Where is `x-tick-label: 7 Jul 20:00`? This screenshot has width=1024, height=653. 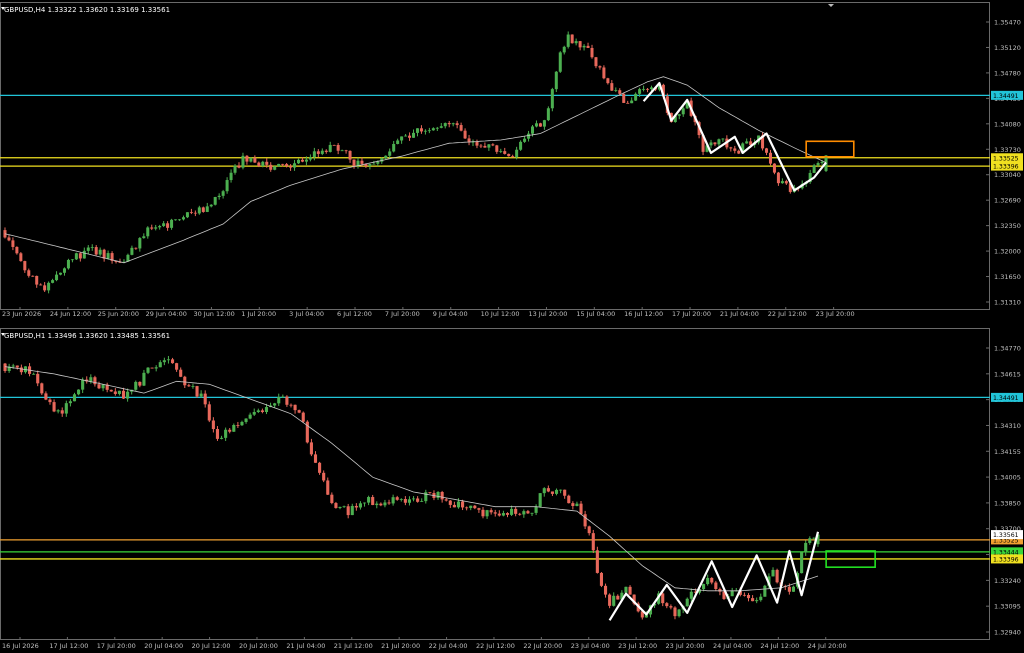
x-tick-label: 7 Jul 20:00 is located at coordinates (402, 314).